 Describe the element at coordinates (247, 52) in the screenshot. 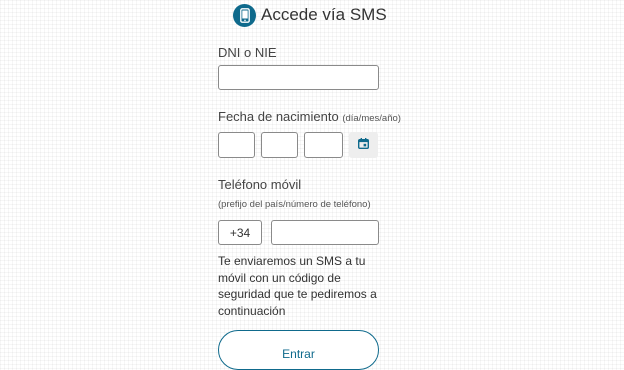

I see `dni-label: DNI o NIE` at that location.